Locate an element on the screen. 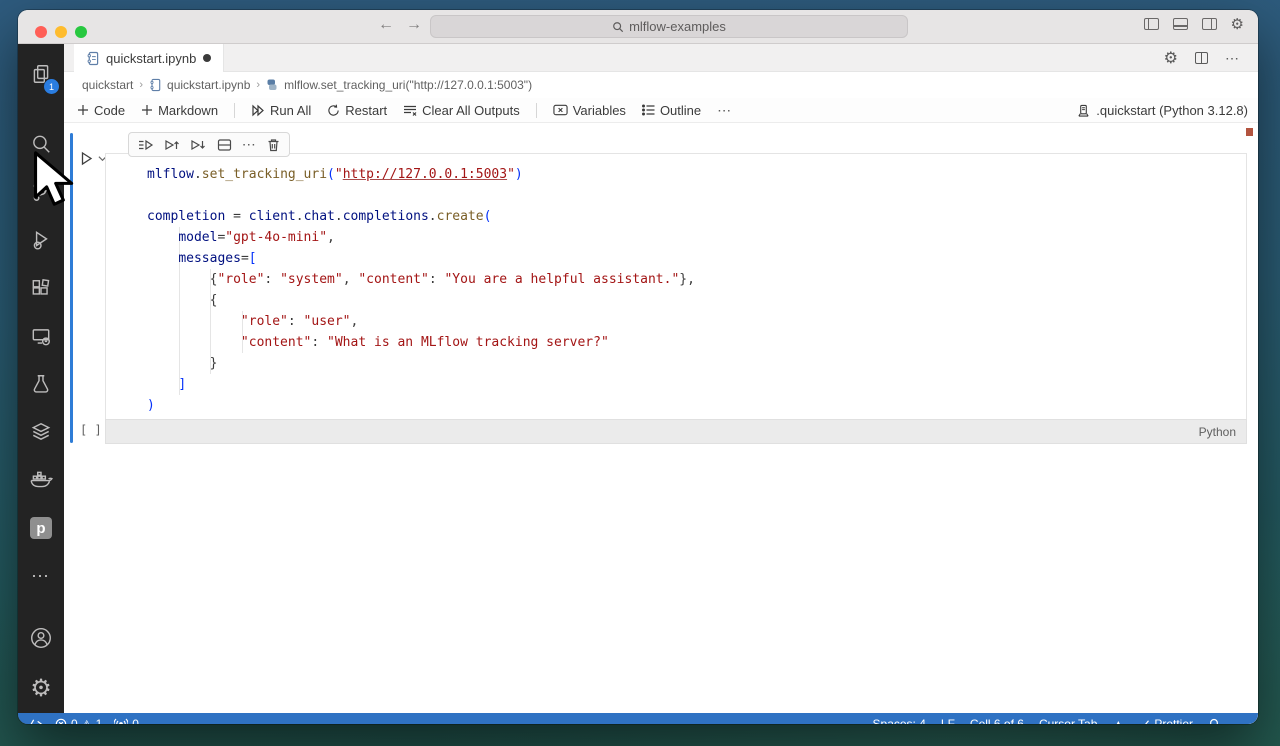 The image size is (1280, 746). restart-icon is located at coordinates (333, 110).